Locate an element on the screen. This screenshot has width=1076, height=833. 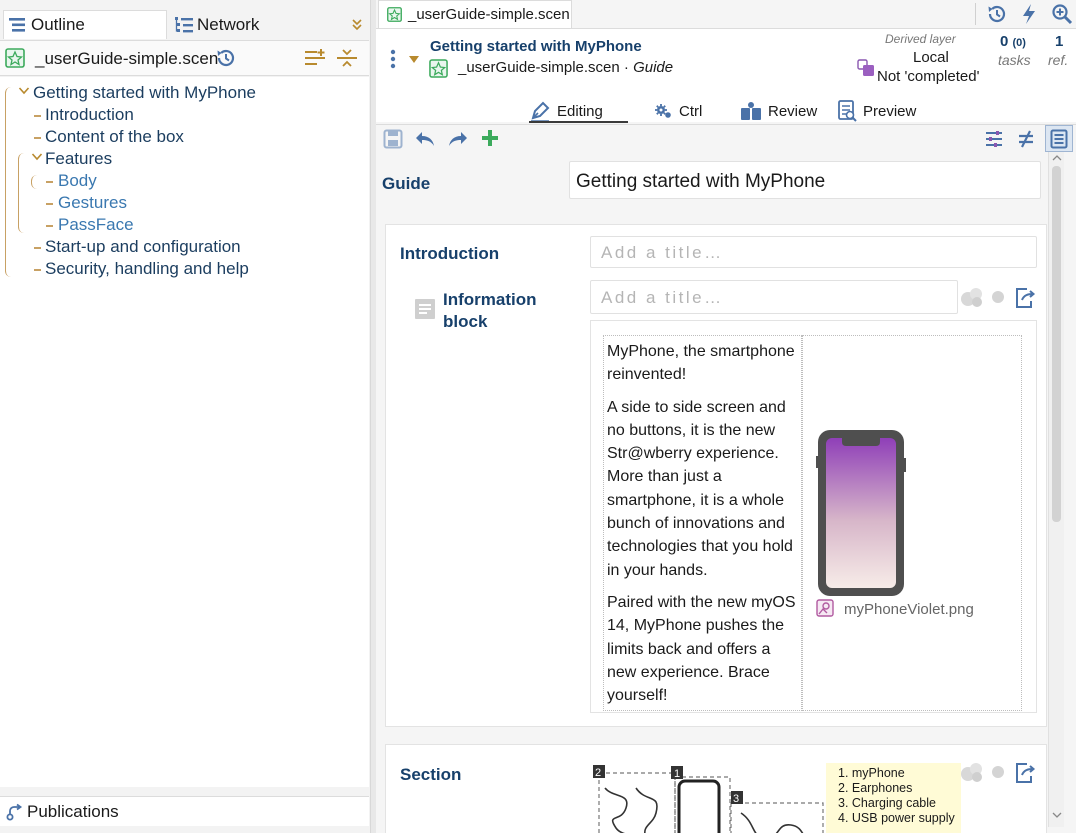
scenario-row: _userGuide-simple.scen is located at coordinates (184, 58).